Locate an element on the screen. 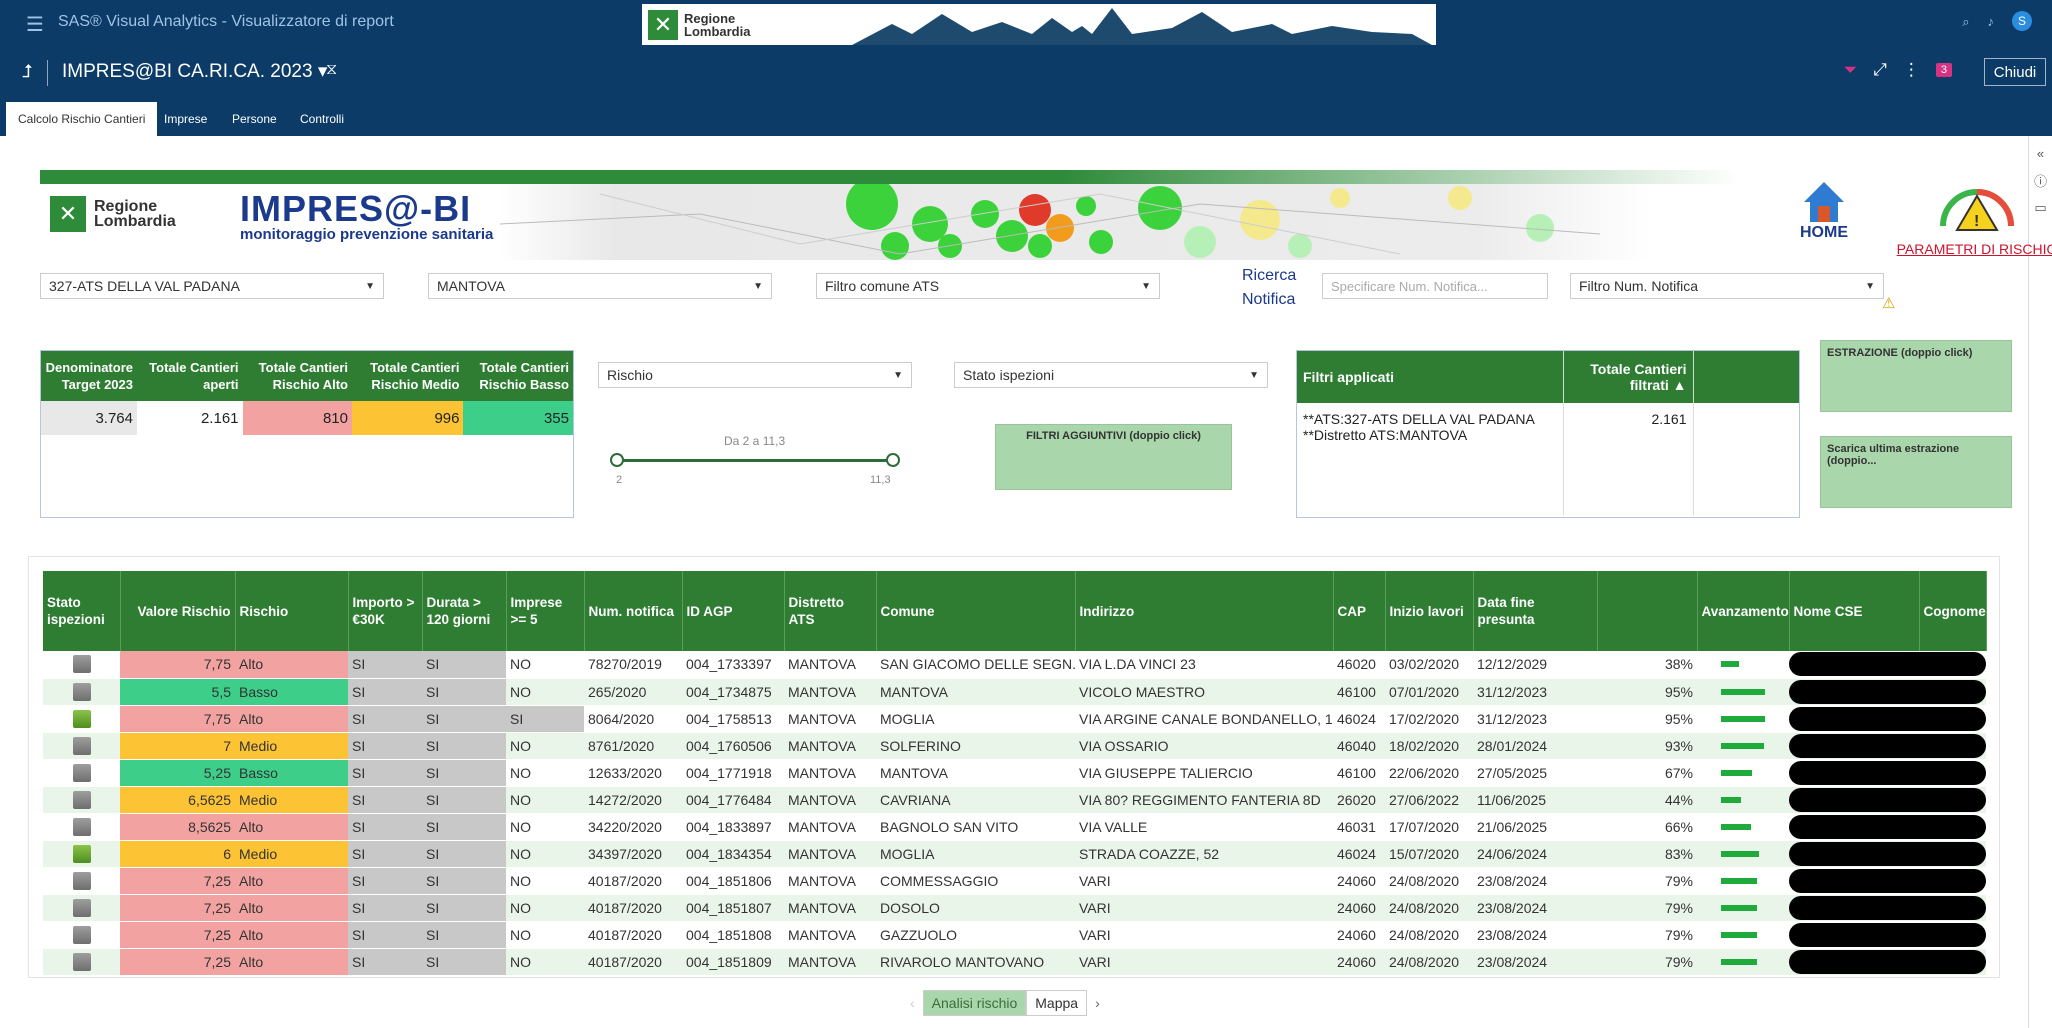 The width and height of the screenshot is (2052, 1028). slider-track is located at coordinates (754, 460).